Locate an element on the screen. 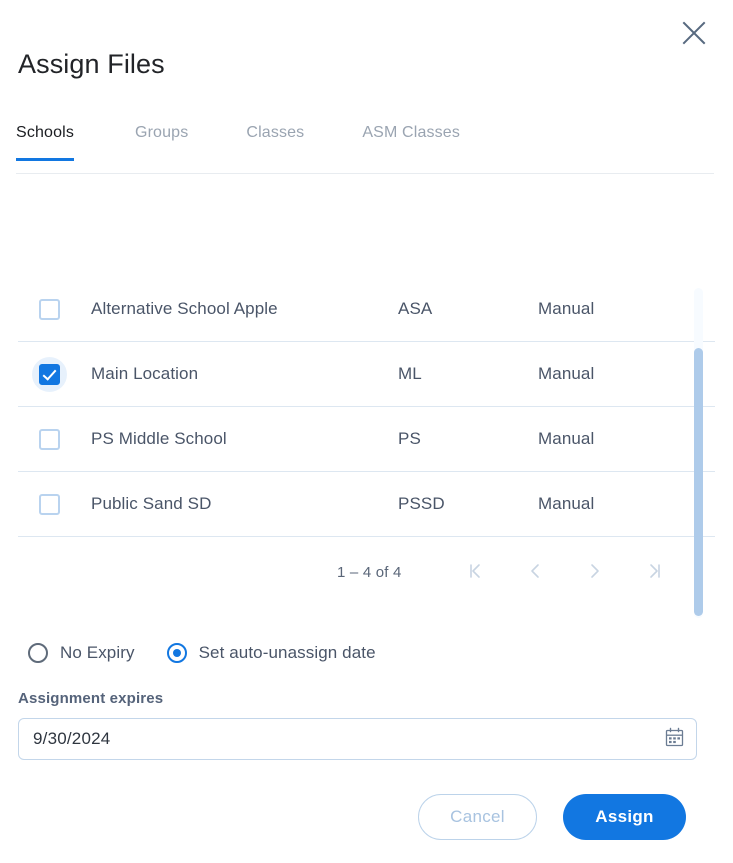 This screenshot has height=863, width=733. first-page-icon is located at coordinates (475, 572).